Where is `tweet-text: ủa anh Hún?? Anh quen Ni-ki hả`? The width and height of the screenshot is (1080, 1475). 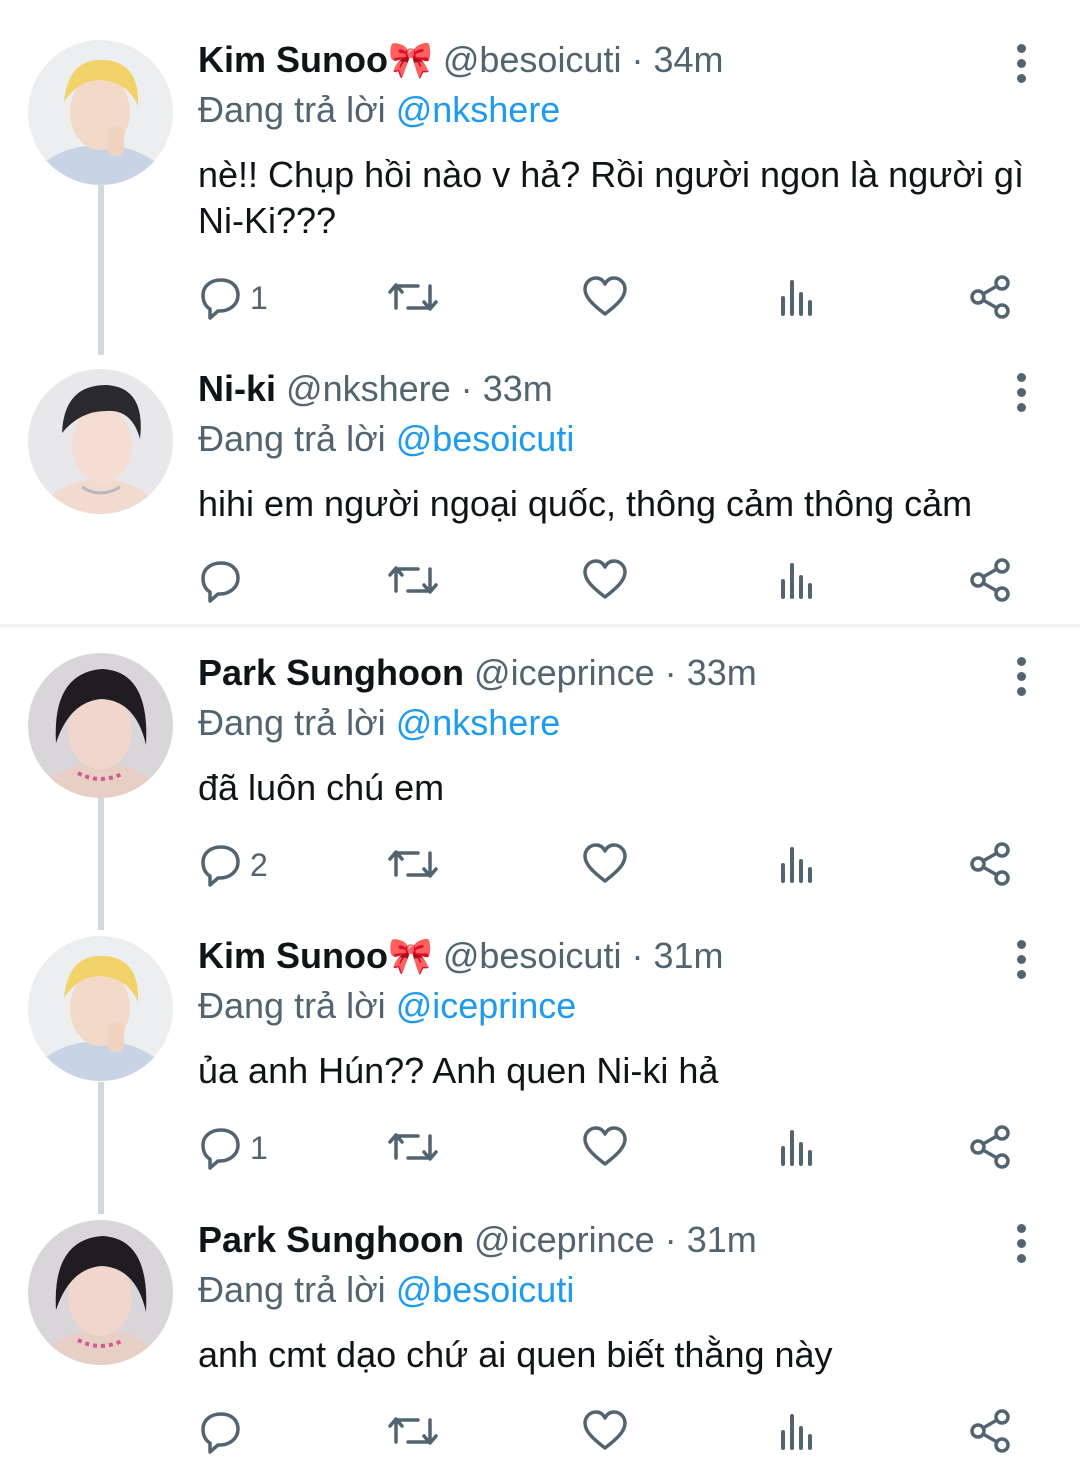 tweet-text: ủa anh Hún?? Anh quen Ni-ki hả is located at coordinates (458, 1070).